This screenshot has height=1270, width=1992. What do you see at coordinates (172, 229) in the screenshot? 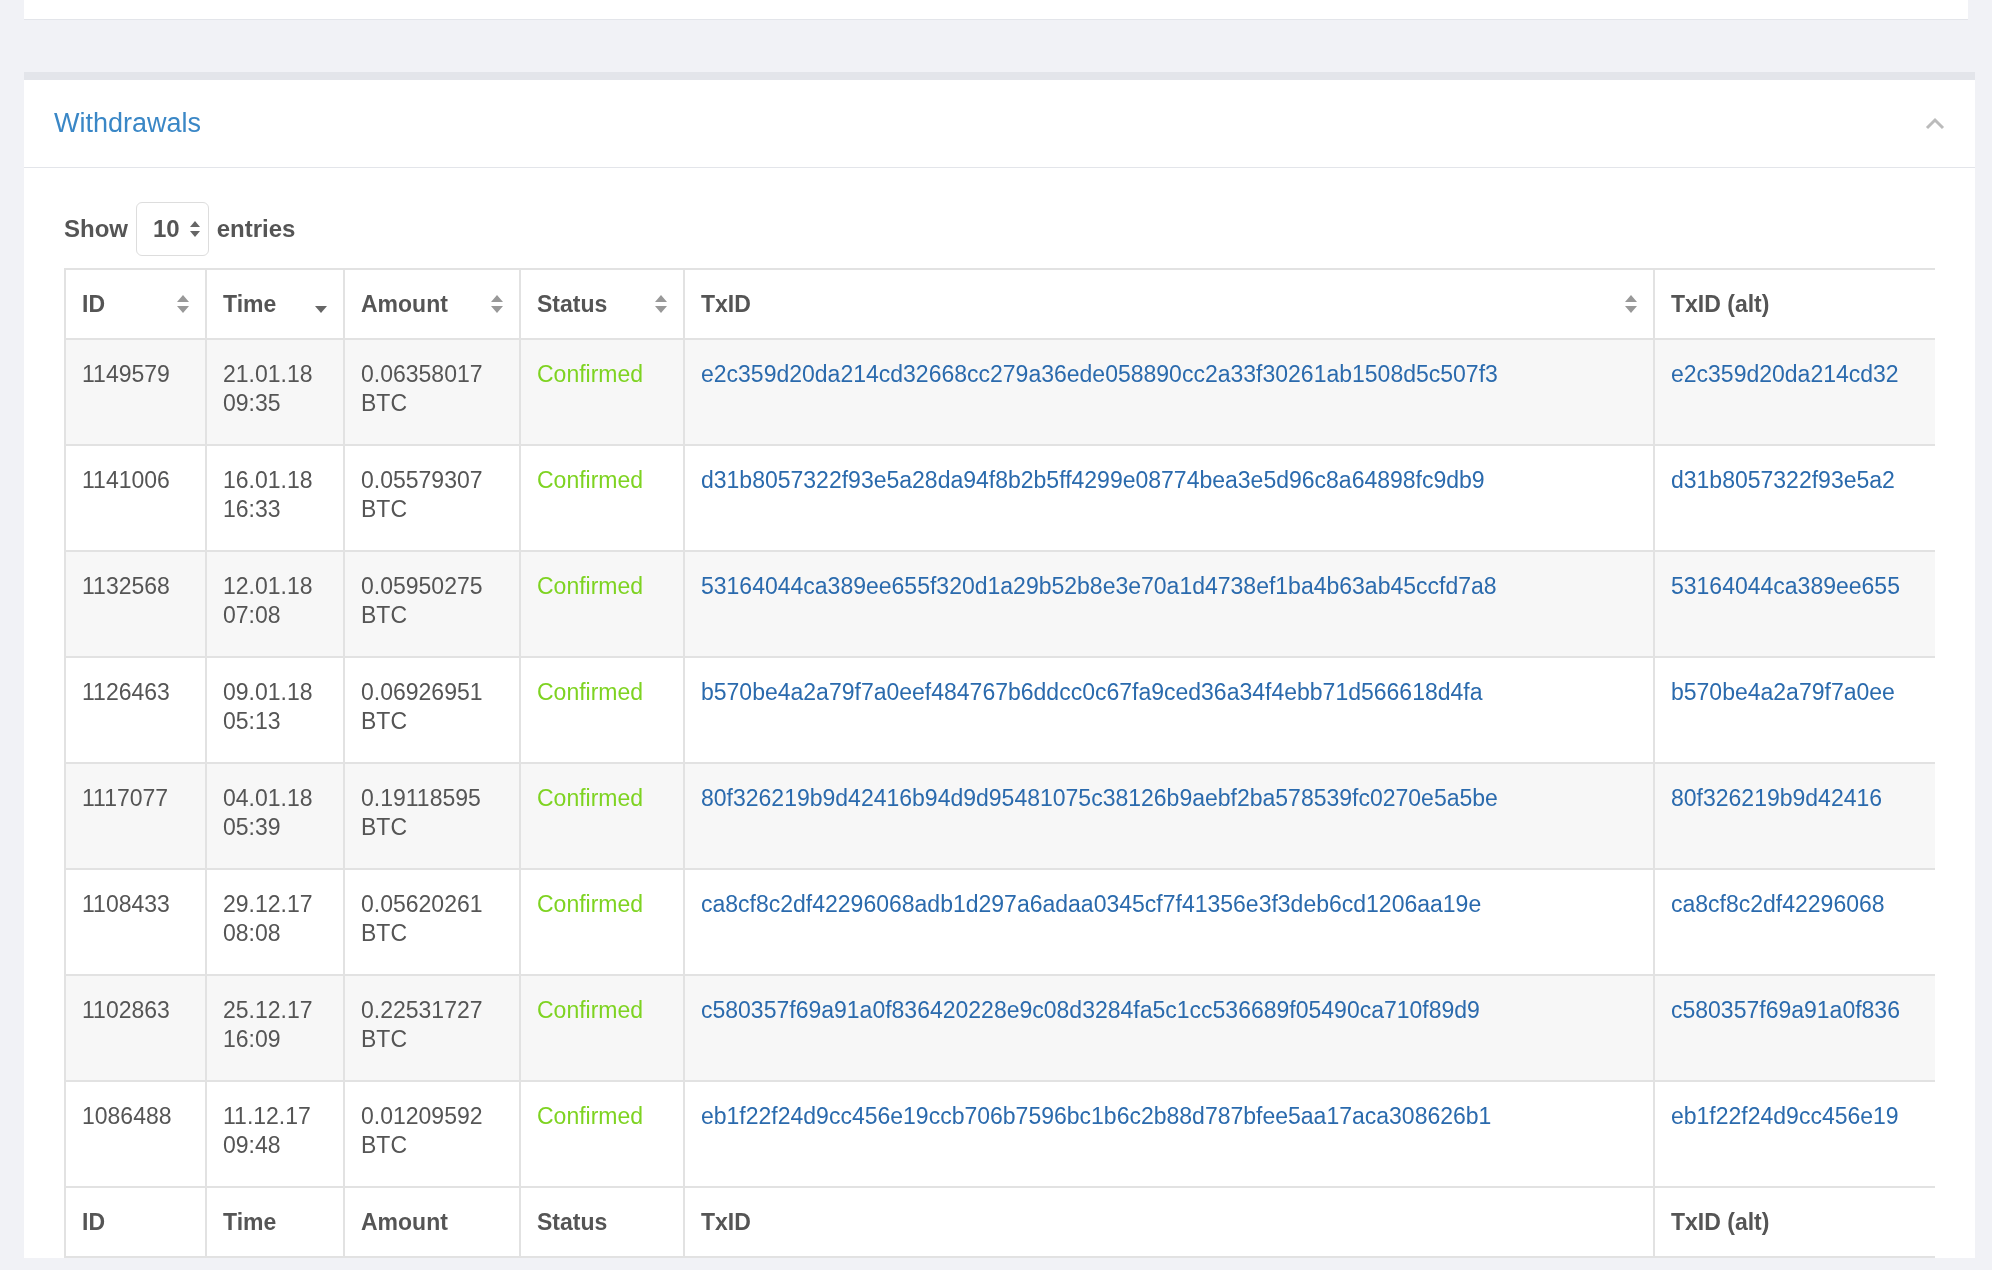
I see `page-size-select: 10` at bounding box center [172, 229].